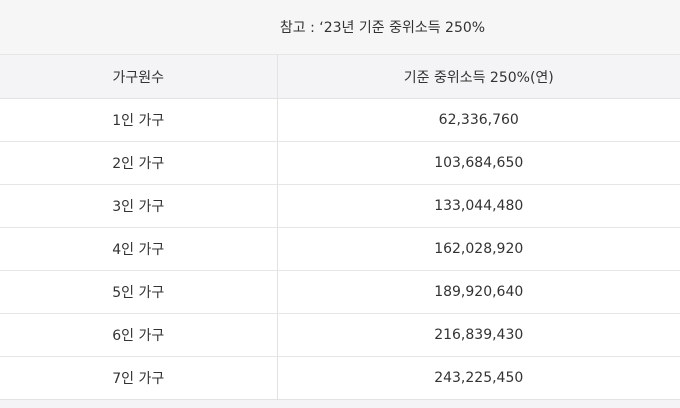 This screenshot has width=680, height=408. Describe the element at coordinates (478, 120) in the screenshot. I see `median-income-cell: 62,336,760` at that location.